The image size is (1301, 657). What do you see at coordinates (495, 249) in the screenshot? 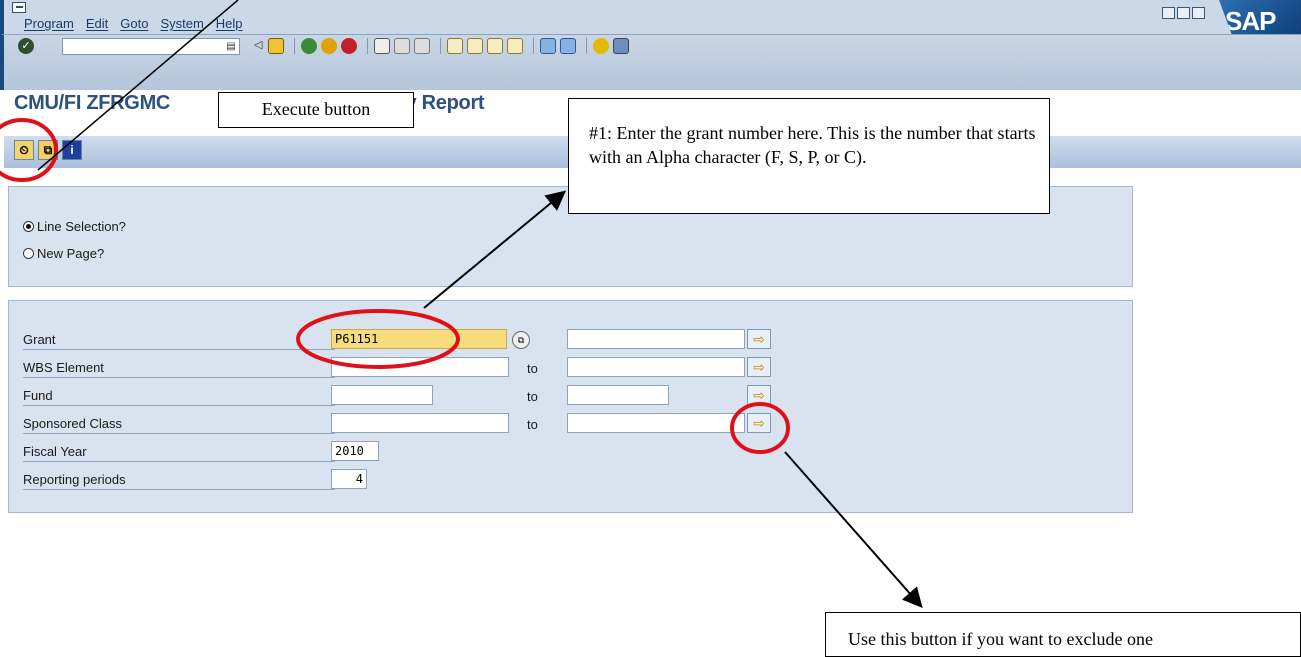
I see `grant-arrow` at bounding box center [495, 249].